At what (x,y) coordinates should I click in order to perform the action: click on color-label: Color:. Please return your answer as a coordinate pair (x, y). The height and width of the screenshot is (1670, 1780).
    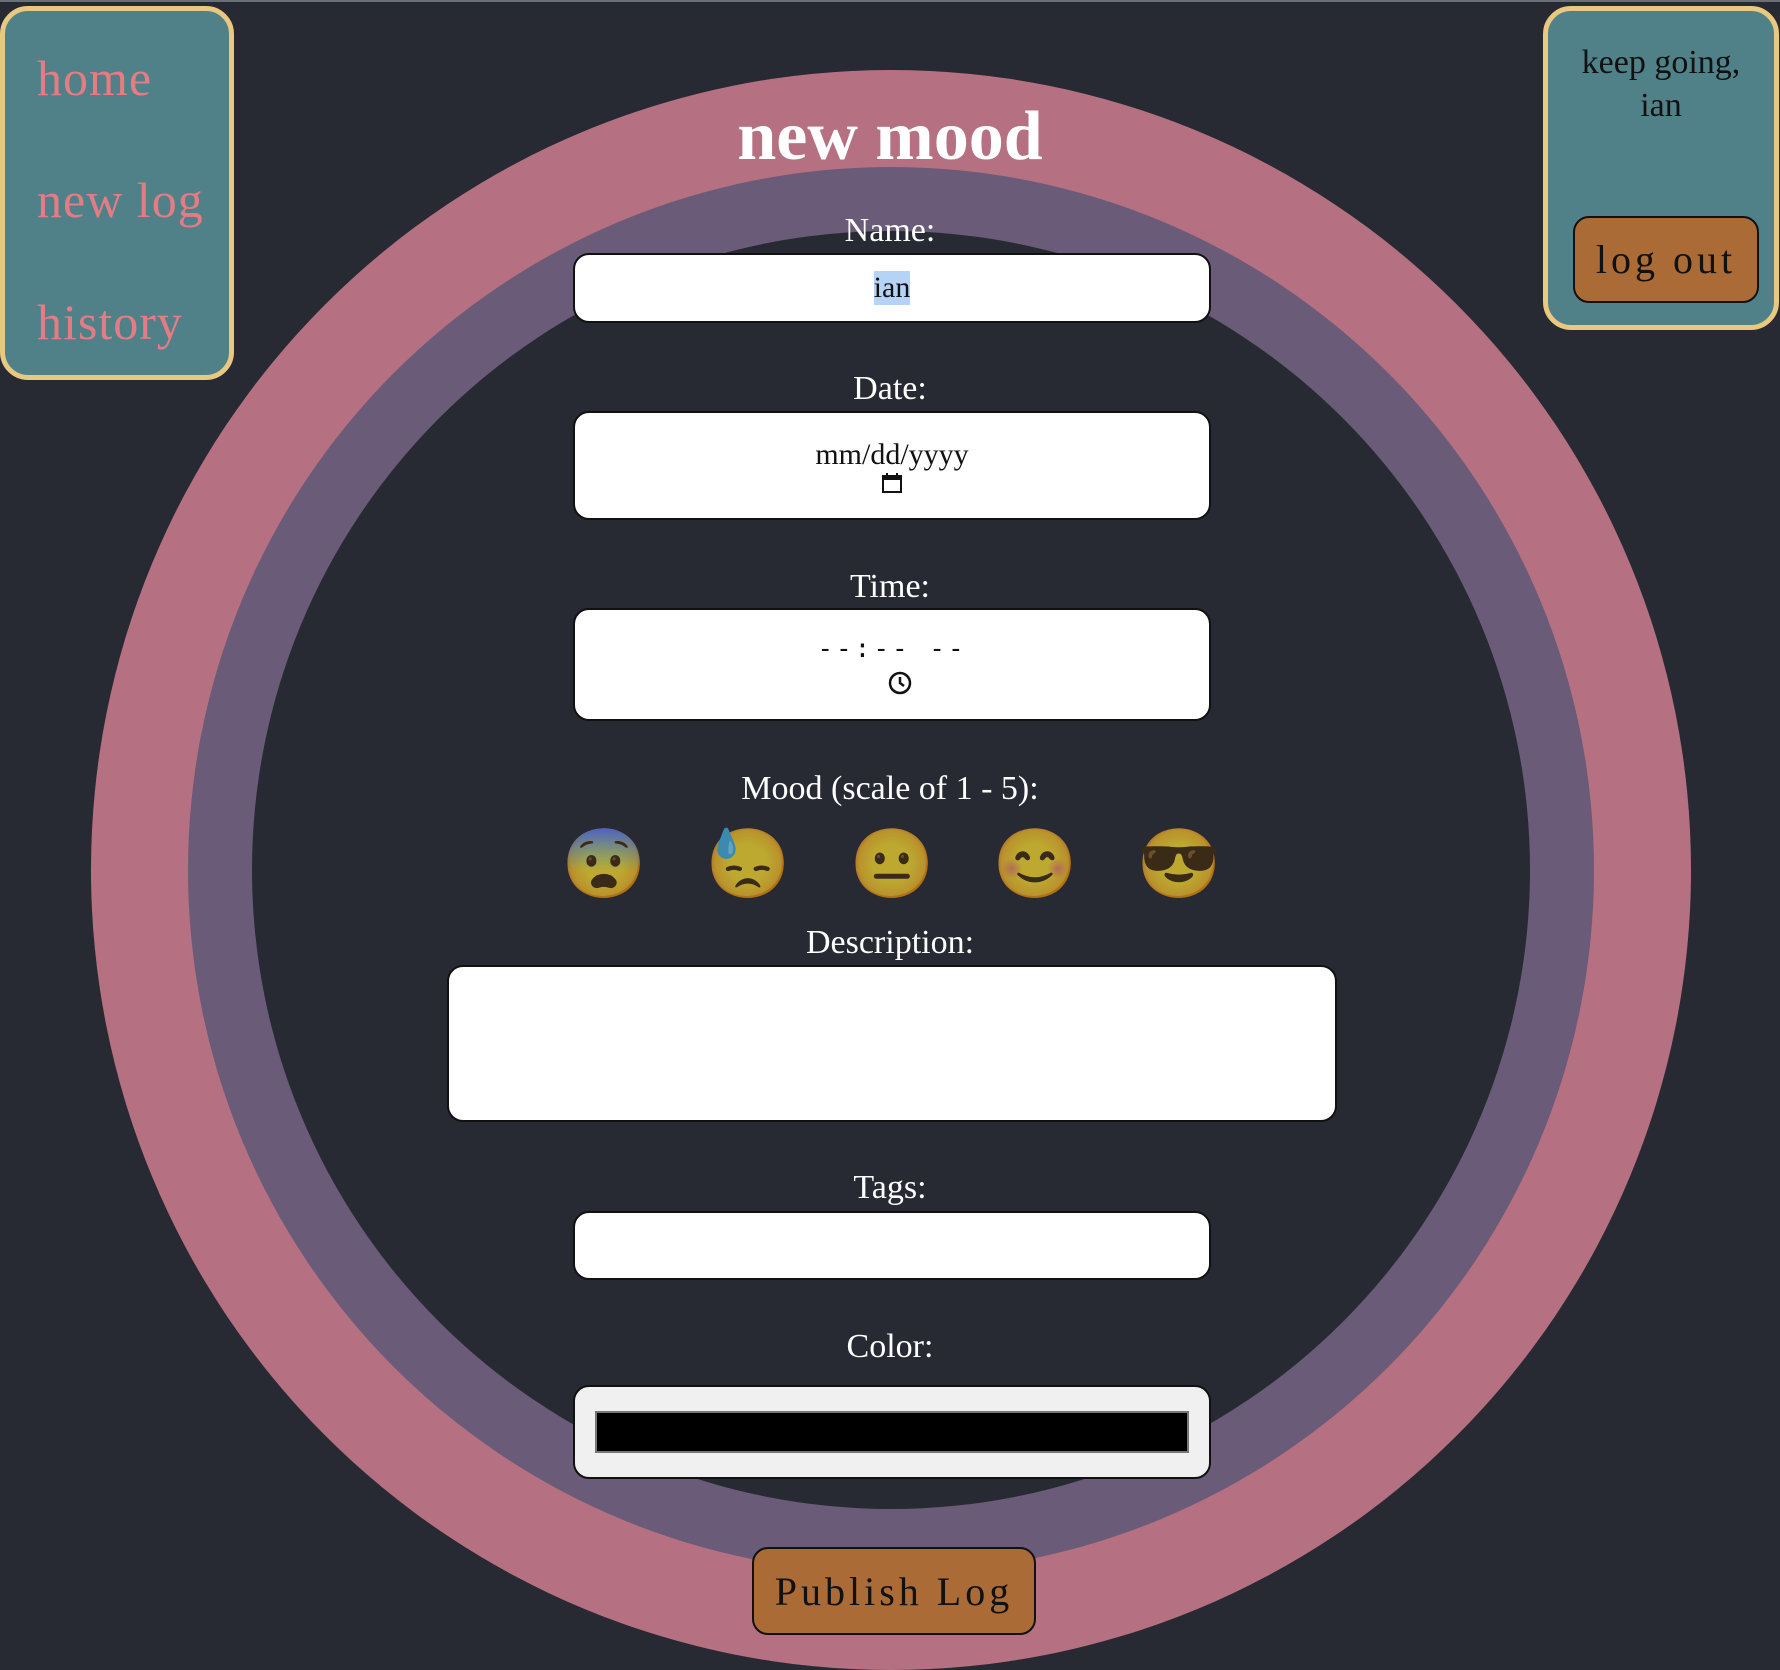
    Looking at the image, I should click on (890, 1346).